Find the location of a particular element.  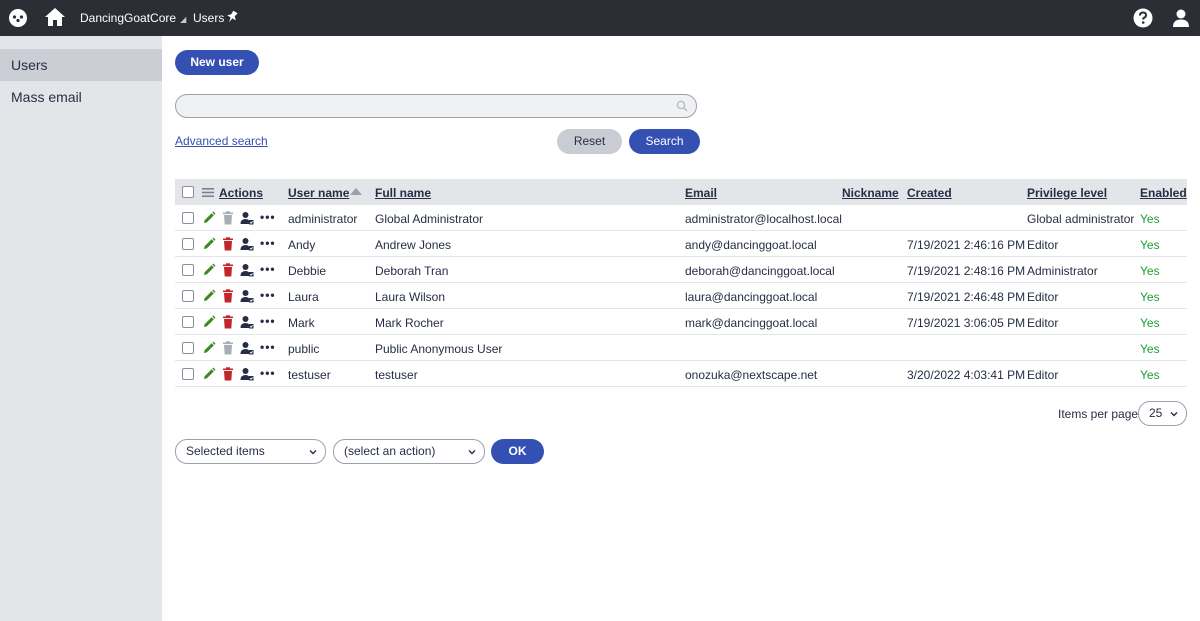

user-icon is located at coordinates (1181, 18).